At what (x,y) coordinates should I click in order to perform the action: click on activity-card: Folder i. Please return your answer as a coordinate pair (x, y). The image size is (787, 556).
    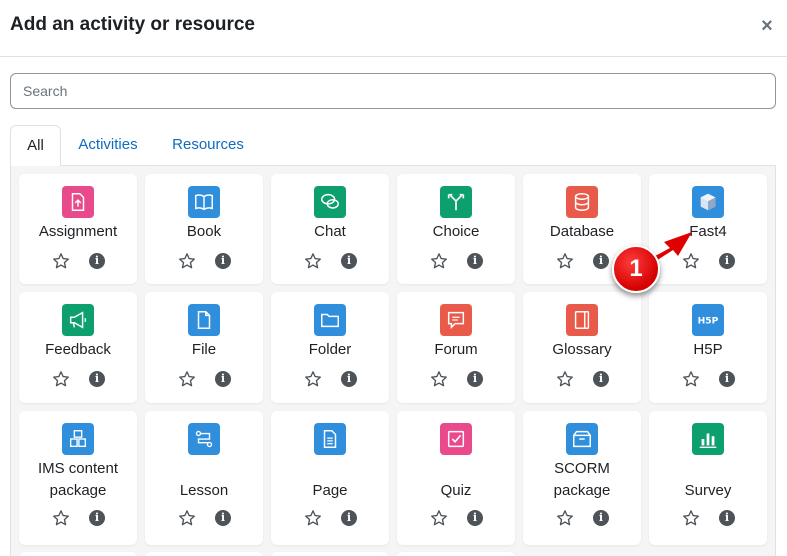
    Looking at the image, I should click on (330, 347).